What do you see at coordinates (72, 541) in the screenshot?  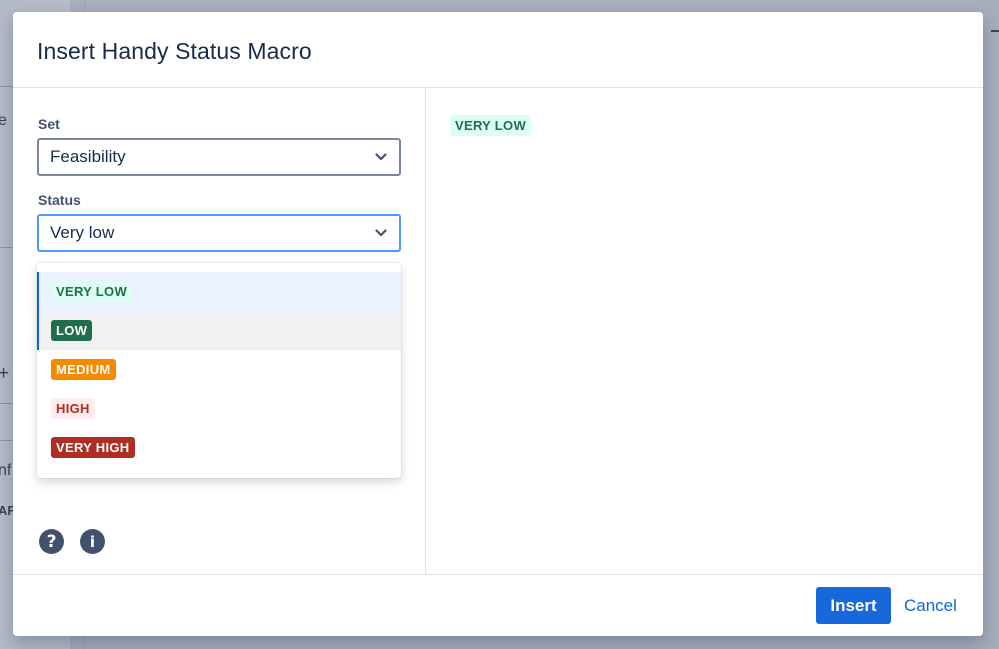 I see `help-icons: ? i` at bounding box center [72, 541].